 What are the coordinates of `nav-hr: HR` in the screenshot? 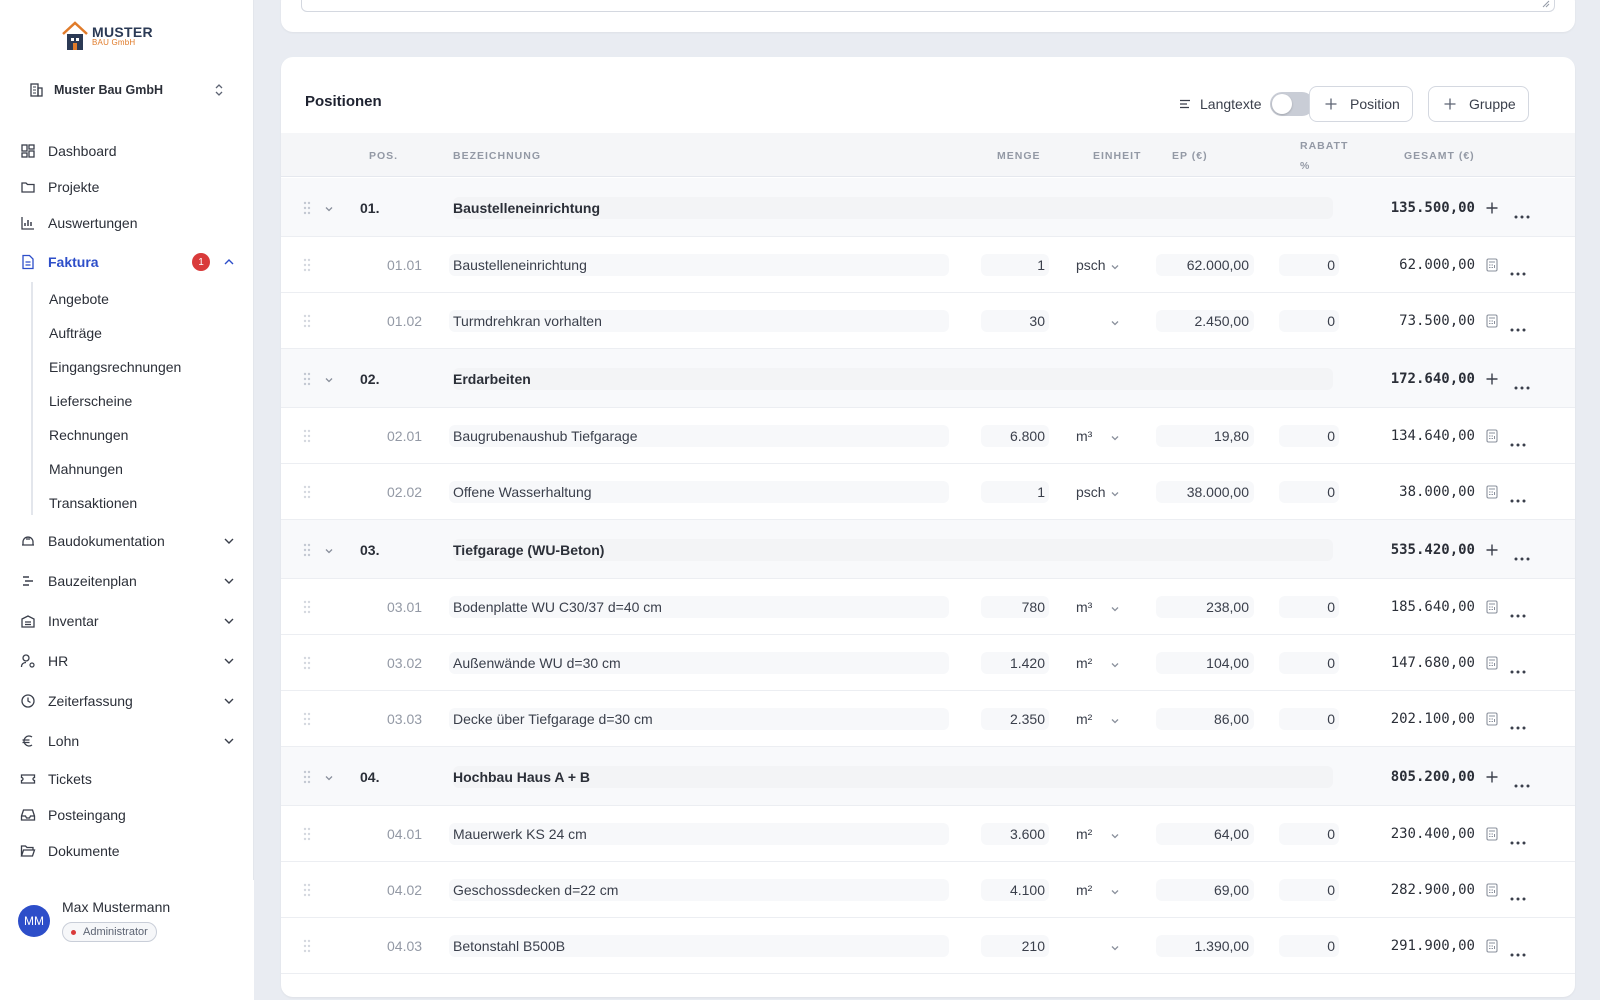 It's located at (126, 661).